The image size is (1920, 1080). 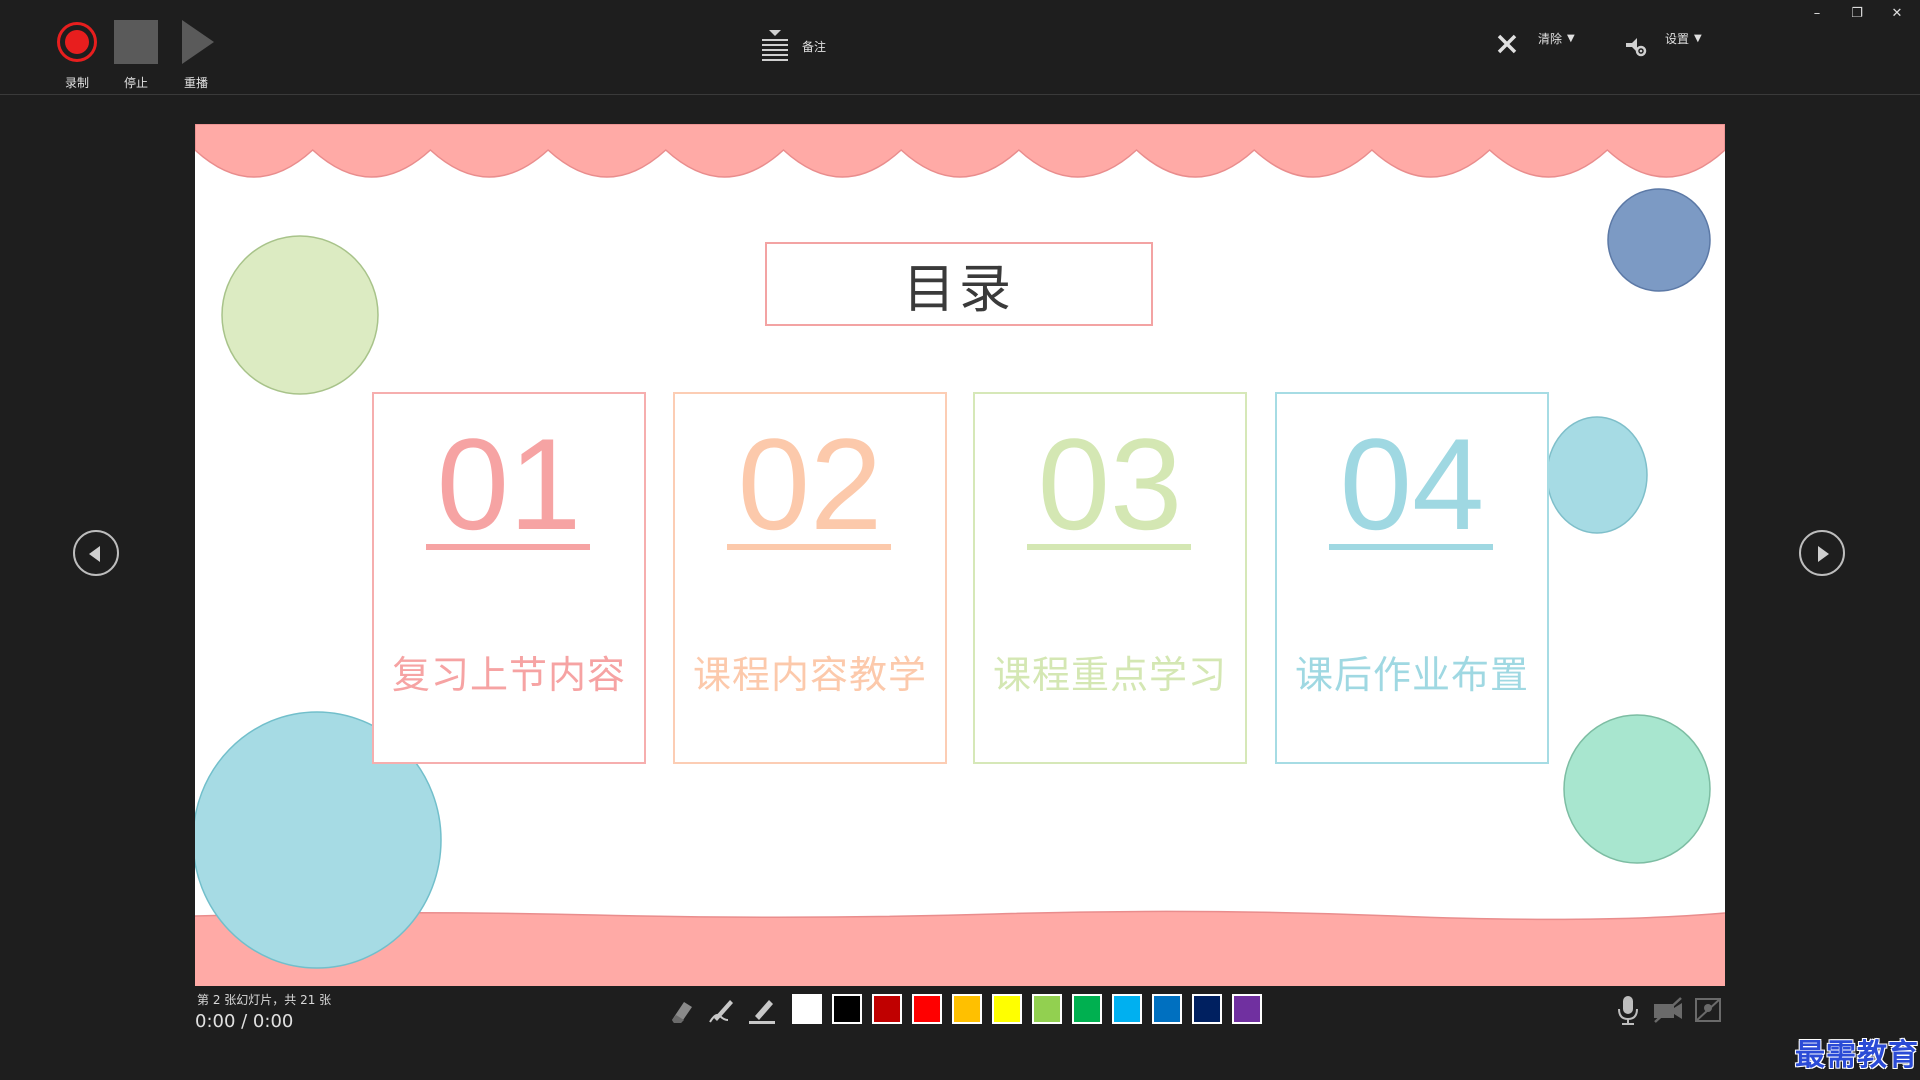 What do you see at coordinates (509, 484) in the screenshot?
I see `toc-number: 01` at bounding box center [509, 484].